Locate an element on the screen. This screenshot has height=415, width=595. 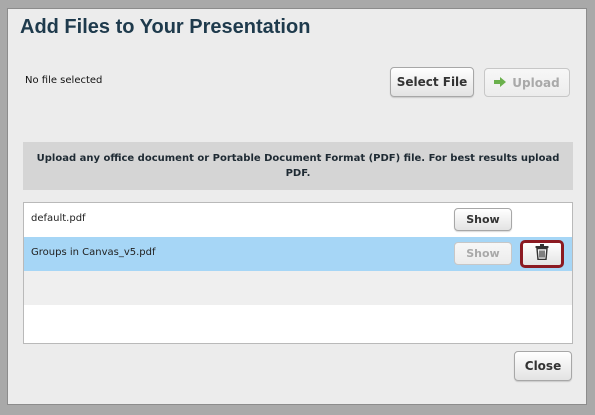
dialog-title: Add Files to Your Presentation is located at coordinates (165, 27).